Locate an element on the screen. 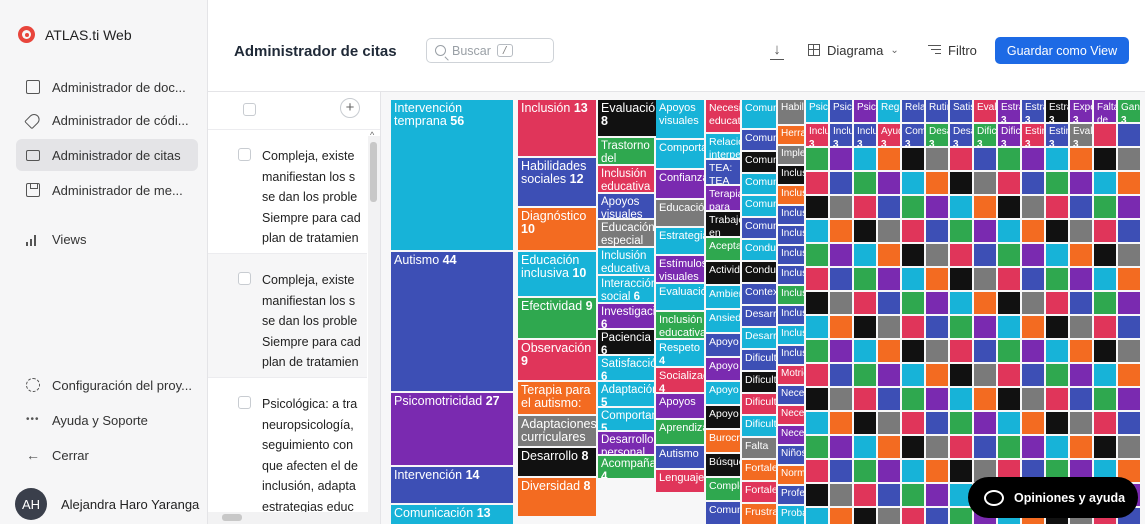 Image resolution: width=1145 pixels, height=524 pixels. treemap-cell: Comunicación 3 is located at coordinates (913, 135).